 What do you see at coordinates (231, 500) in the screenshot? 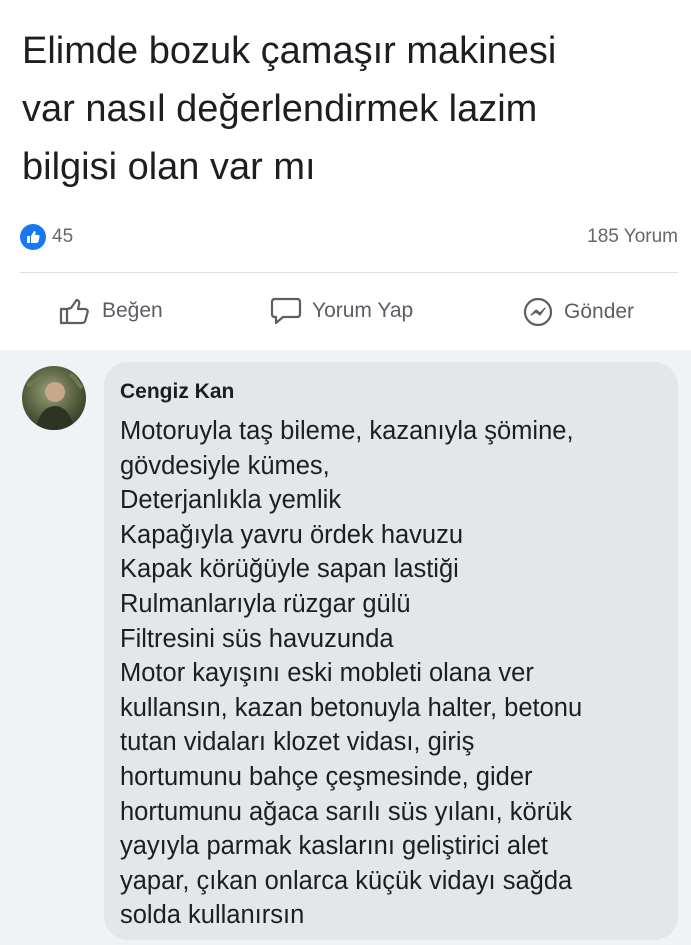
I see `comment-line: Deterjanlıkla yemlik` at bounding box center [231, 500].